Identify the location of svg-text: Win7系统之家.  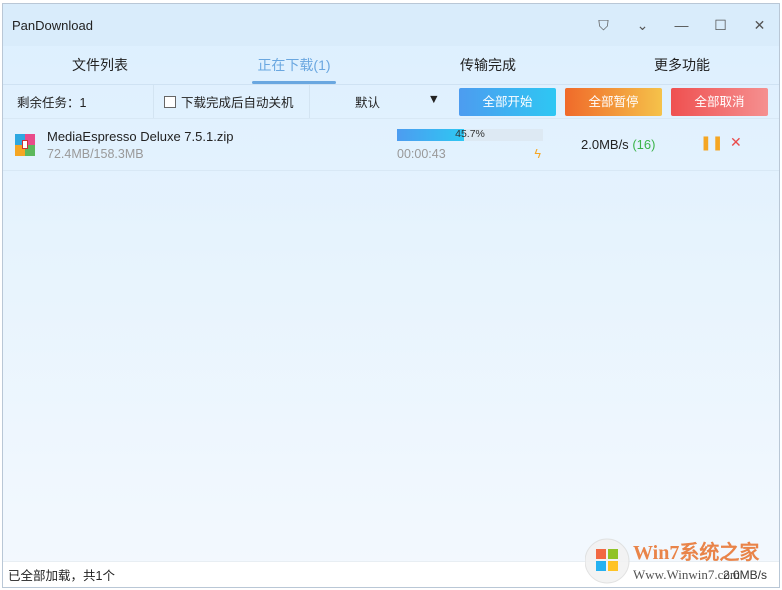
(696, 552).